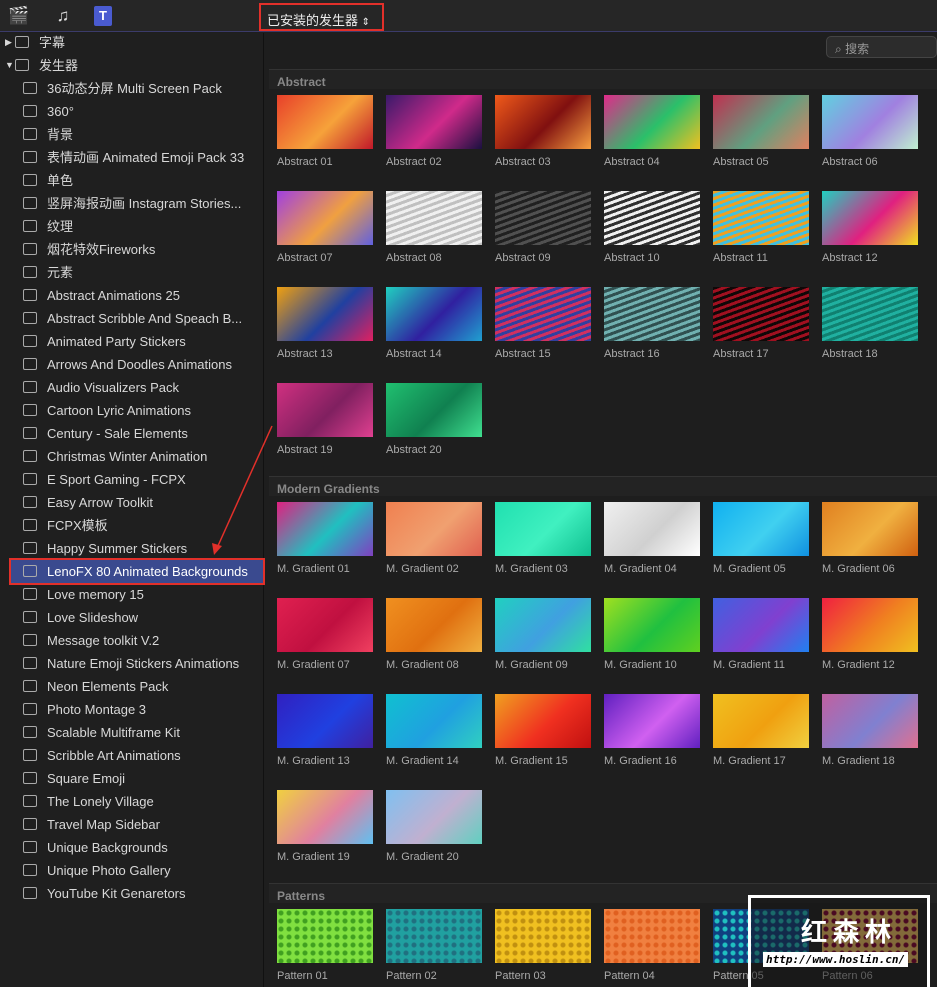 The height and width of the screenshot is (987, 937). What do you see at coordinates (850, 162) in the screenshot?
I see `thumbnail-label: Abstract 06` at bounding box center [850, 162].